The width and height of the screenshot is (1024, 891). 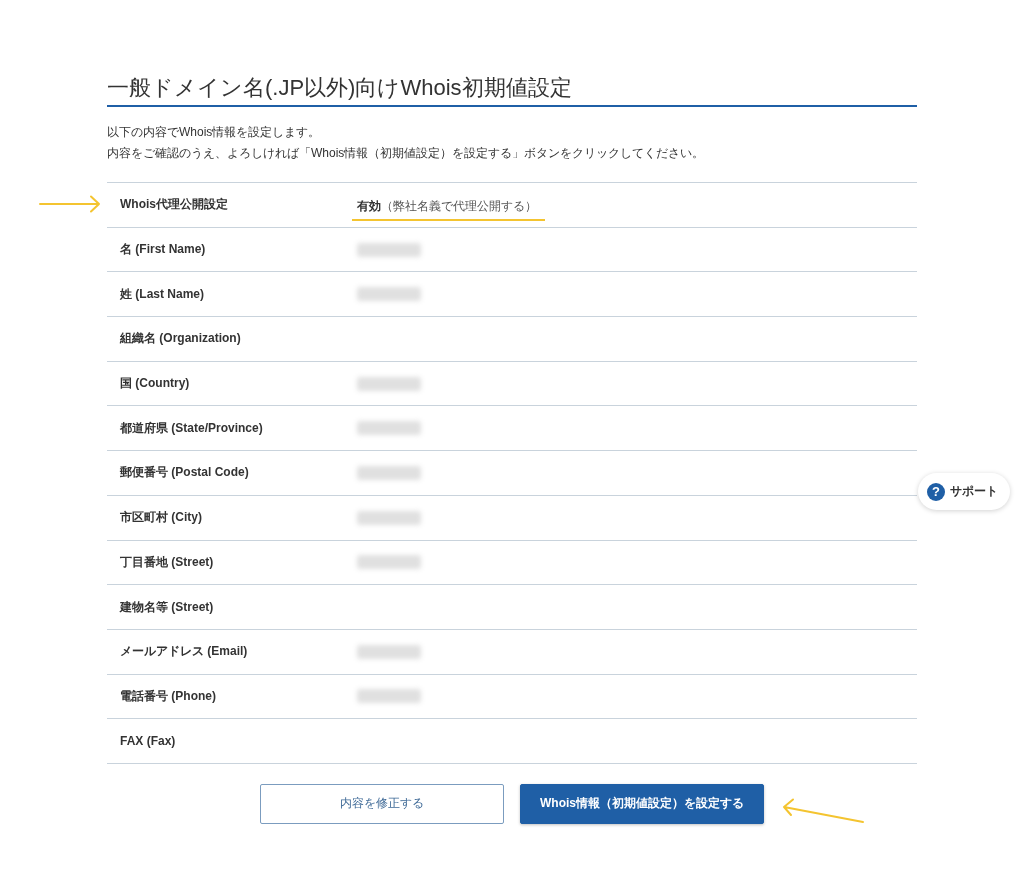 I want to click on support-button: ? サポート, so click(x=964, y=491).